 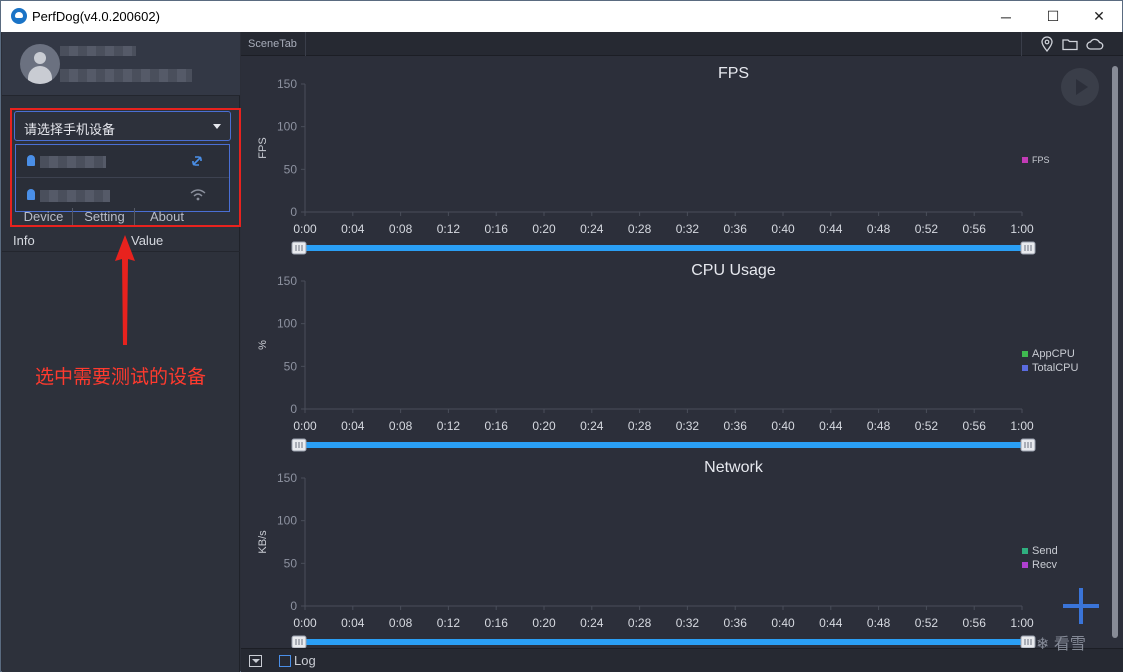 I want to click on legend-label: Send, so click(x=1045, y=551).